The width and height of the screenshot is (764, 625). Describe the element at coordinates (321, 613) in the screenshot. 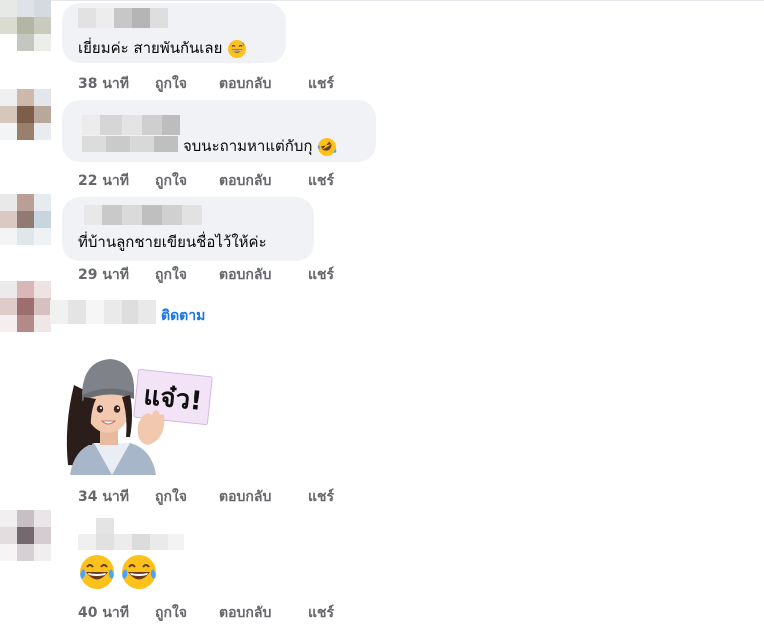

I see `share-button: แชร์` at that location.